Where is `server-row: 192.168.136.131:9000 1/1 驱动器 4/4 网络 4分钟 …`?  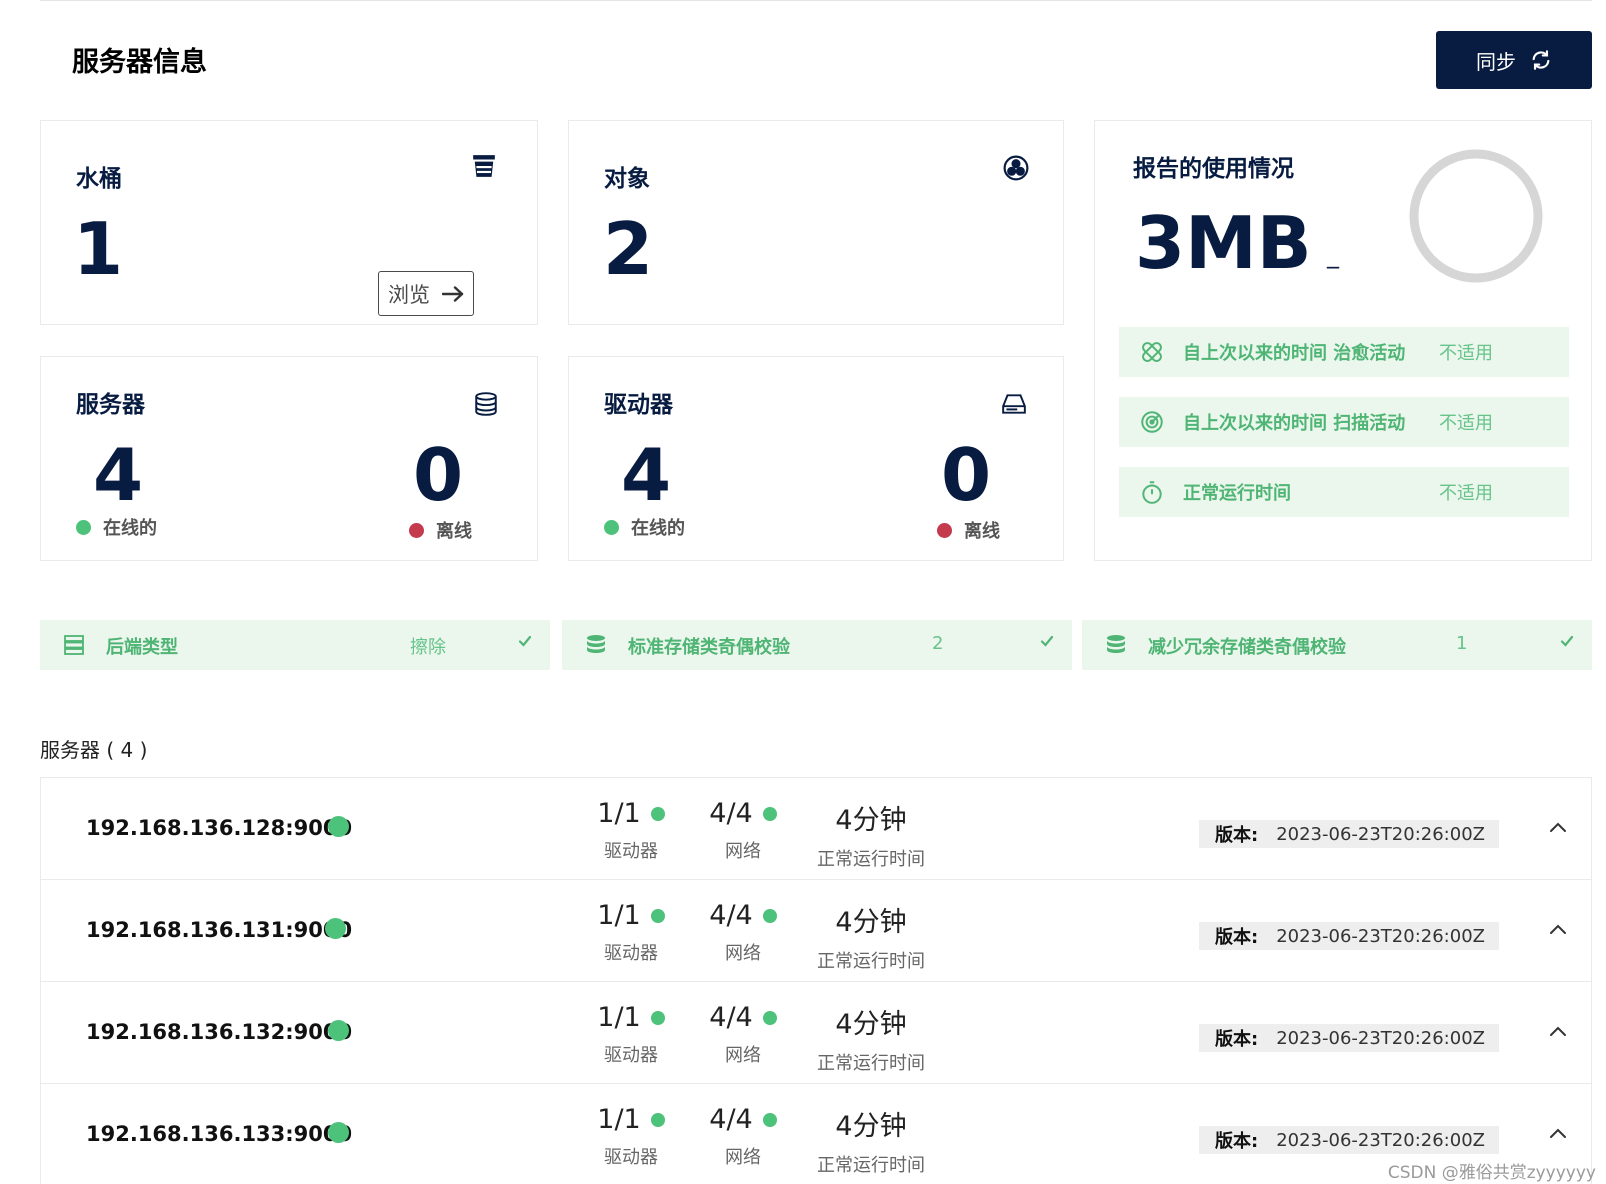
server-row: 192.168.136.131:9000 1/1 驱动器 4/4 网络 4分钟 … is located at coordinates (816, 931).